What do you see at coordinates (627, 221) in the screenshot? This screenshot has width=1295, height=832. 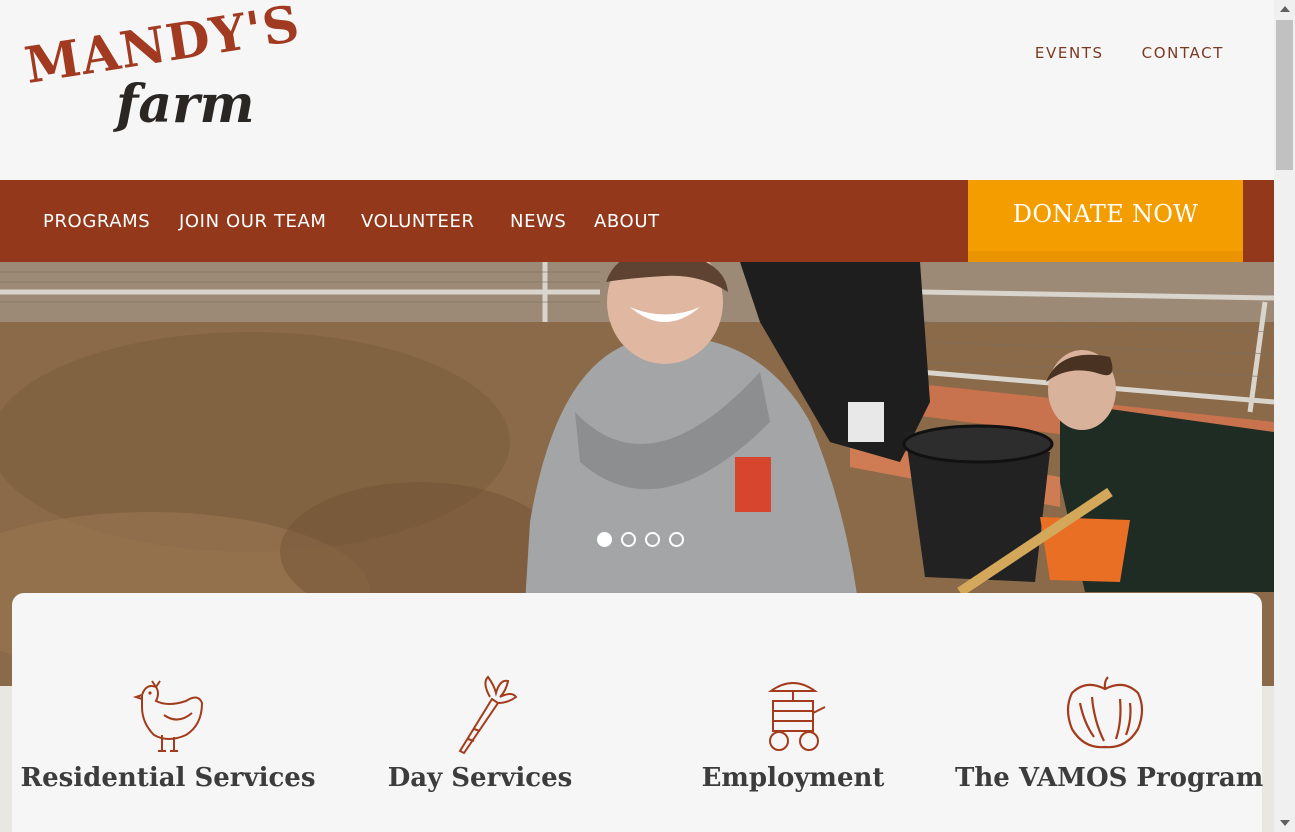 I see `nav-about: ABOUT` at bounding box center [627, 221].